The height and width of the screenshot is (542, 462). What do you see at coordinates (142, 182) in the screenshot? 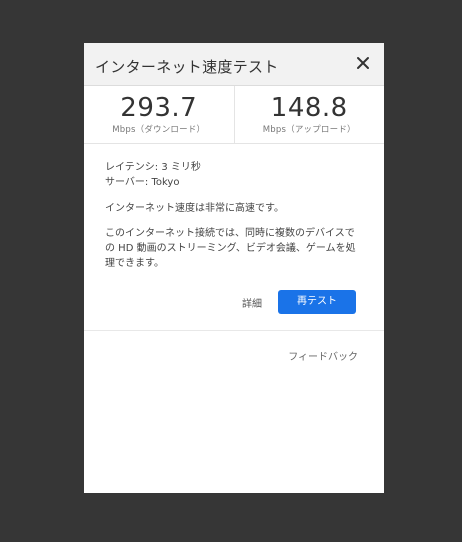
I see `server-text: サーバー: Tokyo` at bounding box center [142, 182].